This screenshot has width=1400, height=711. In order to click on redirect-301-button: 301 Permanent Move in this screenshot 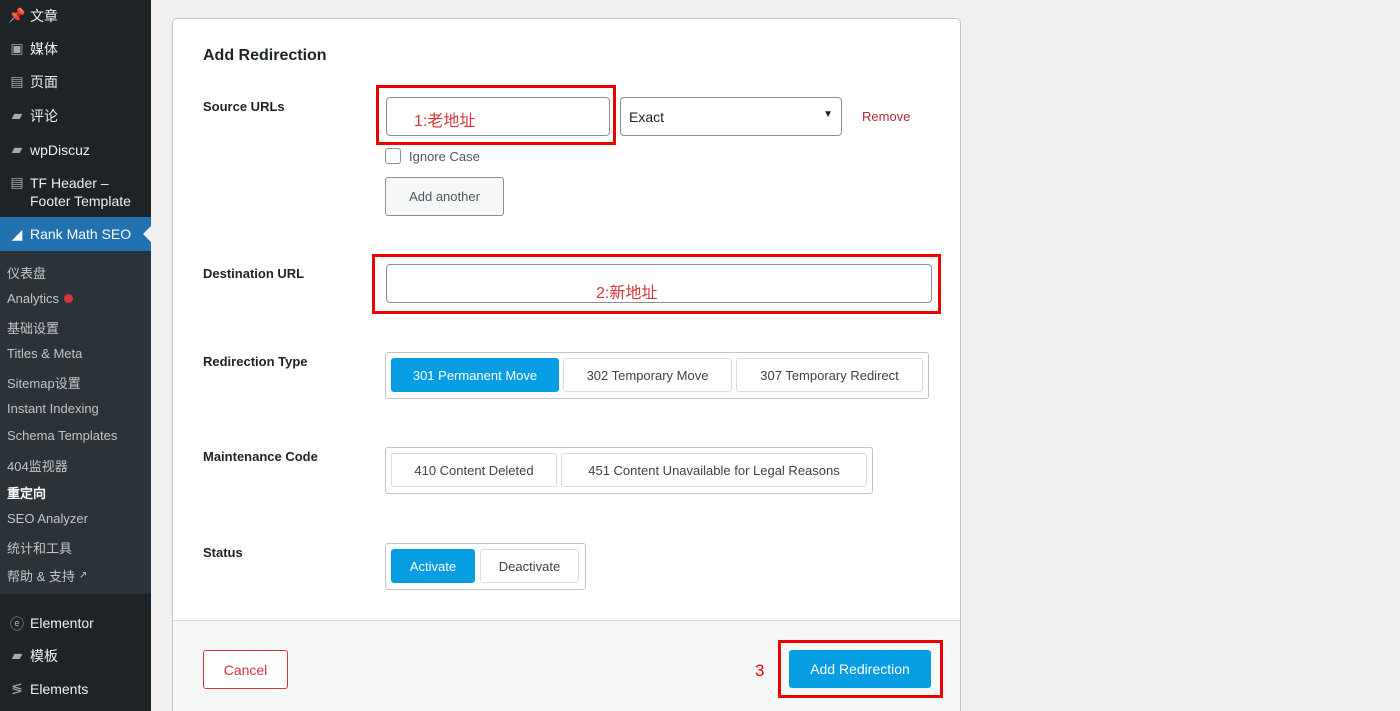, I will do `click(475, 375)`.